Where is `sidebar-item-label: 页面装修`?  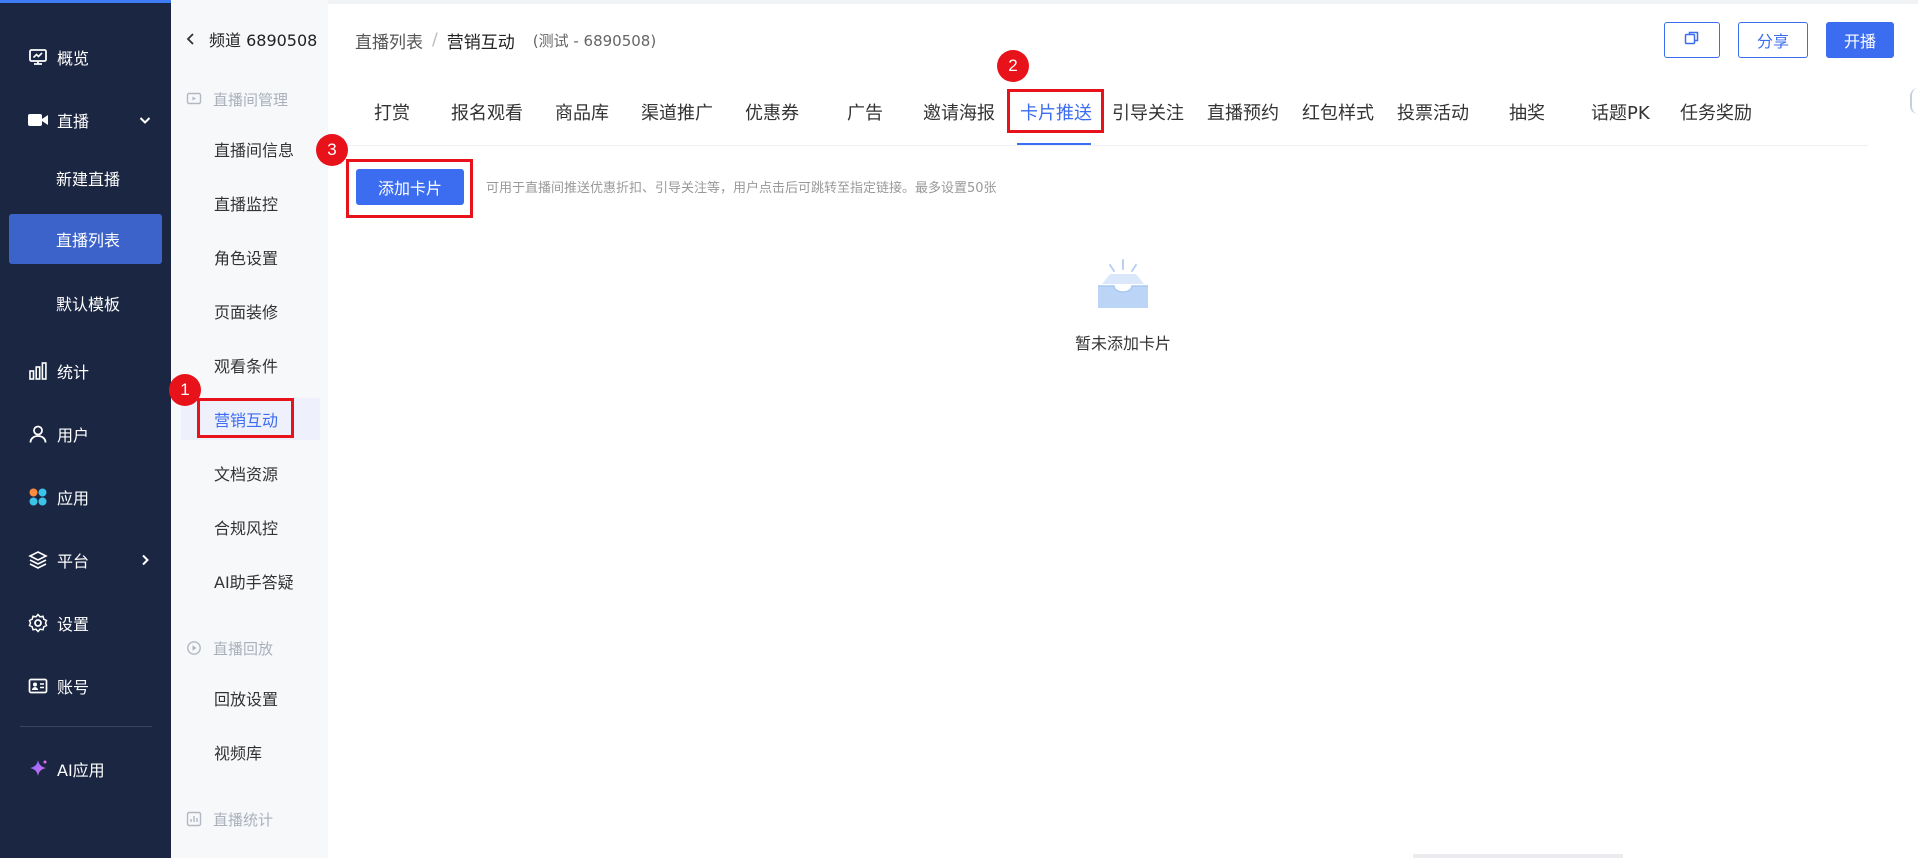
sidebar-item-label: 页面装修 is located at coordinates (246, 312).